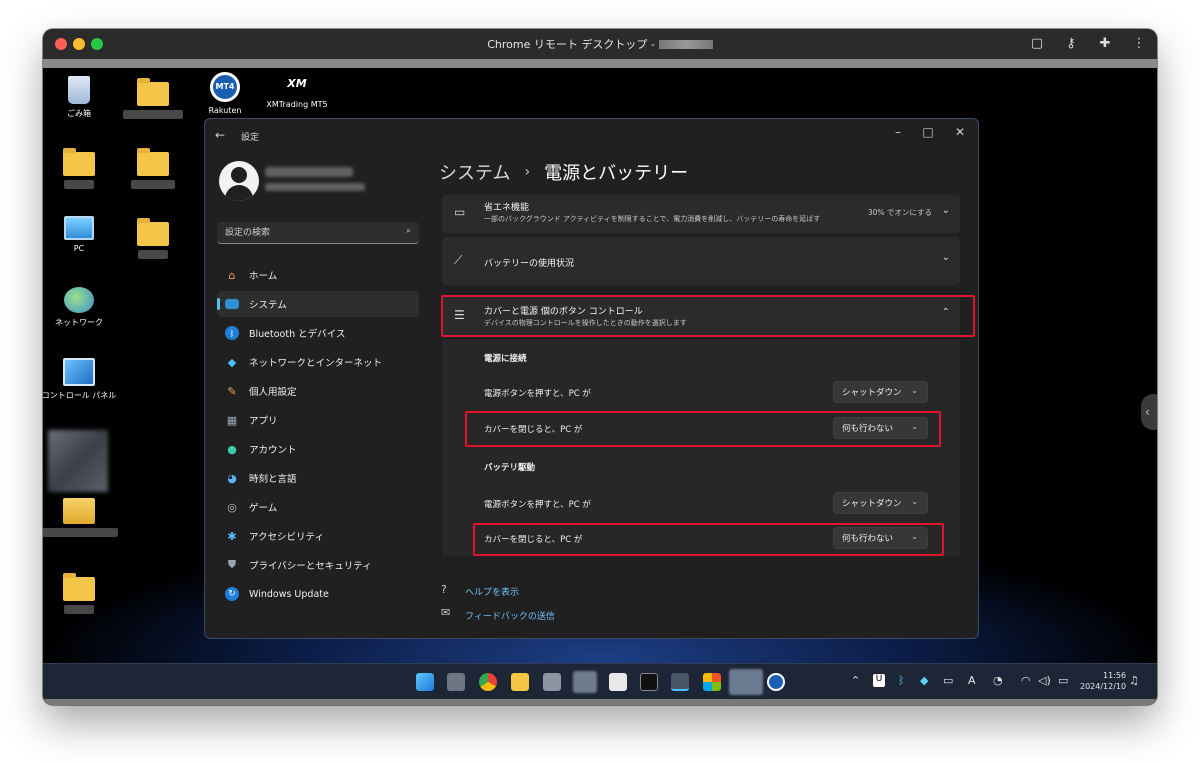 The image size is (1200, 763). Describe the element at coordinates (97, 44) in the screenshot. I see `zoom-window-button` at that location.